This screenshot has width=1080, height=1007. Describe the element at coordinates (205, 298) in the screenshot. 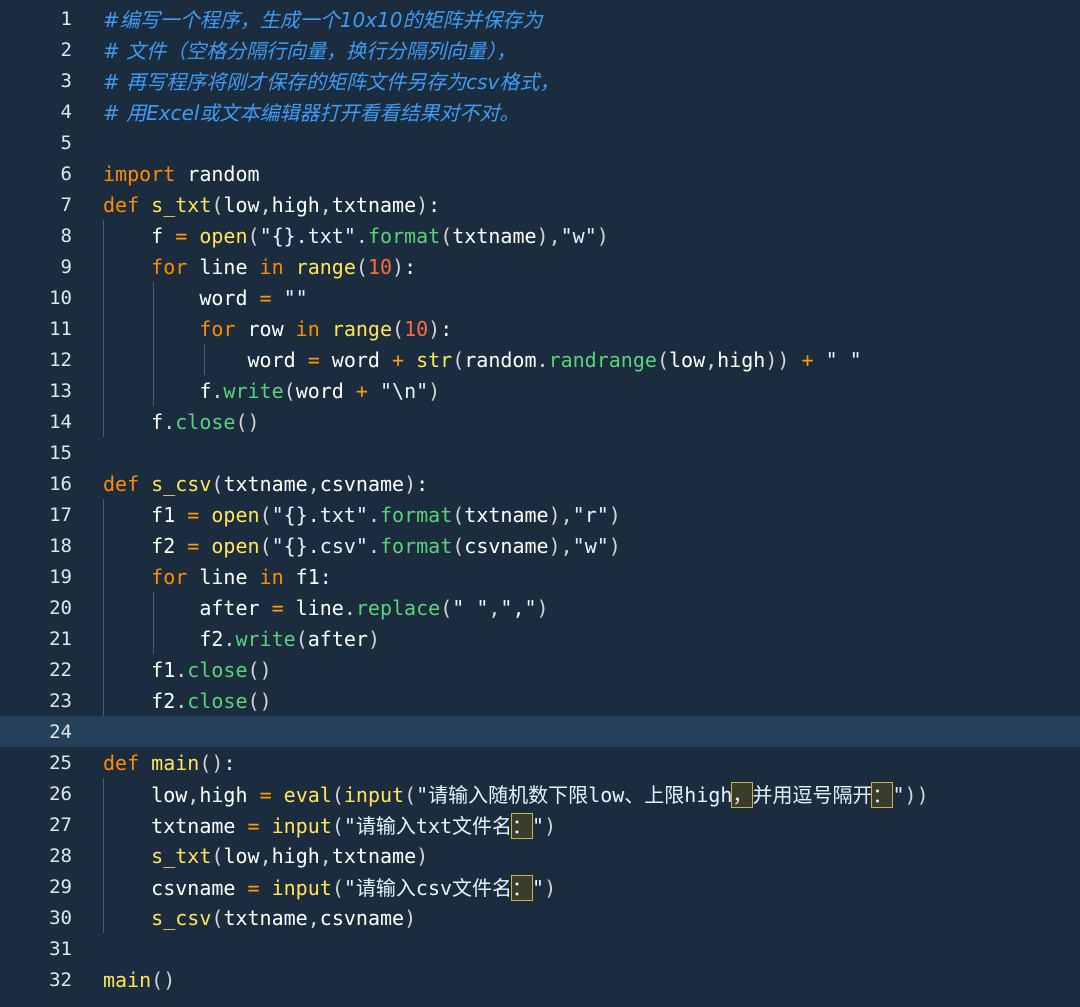

I see `code-text: word = ""` at that location.